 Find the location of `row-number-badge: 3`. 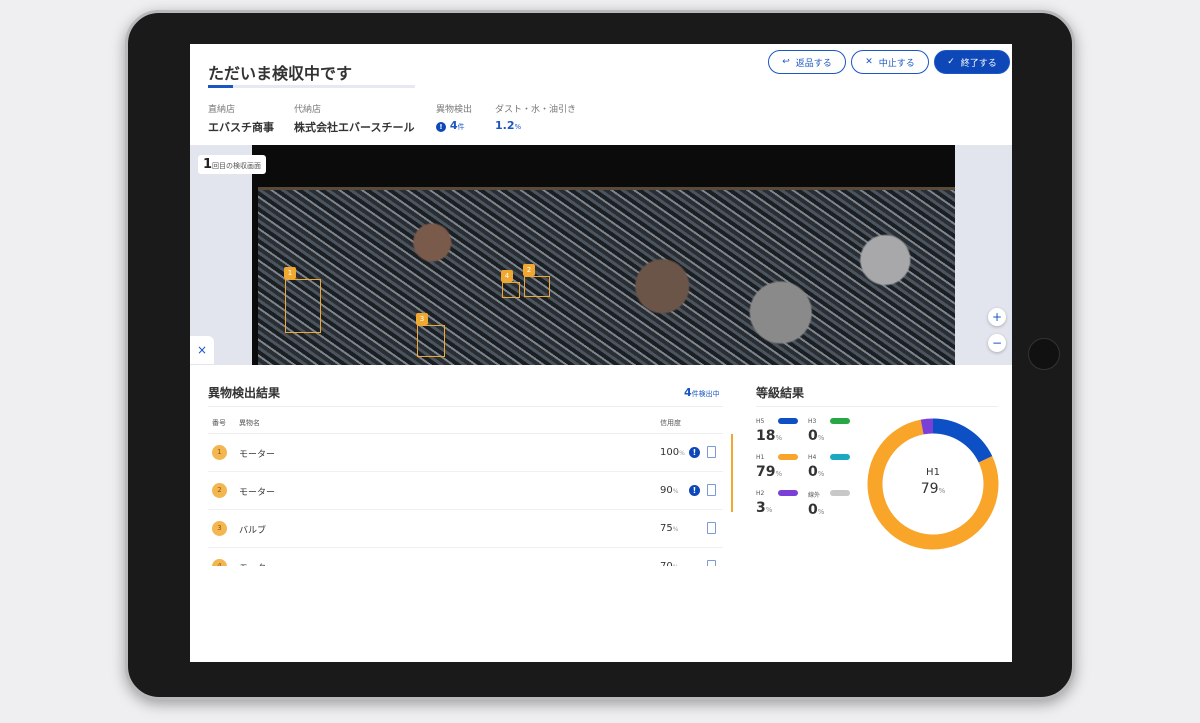

row-number-badge: 3 is located at coordinates (219, 528).